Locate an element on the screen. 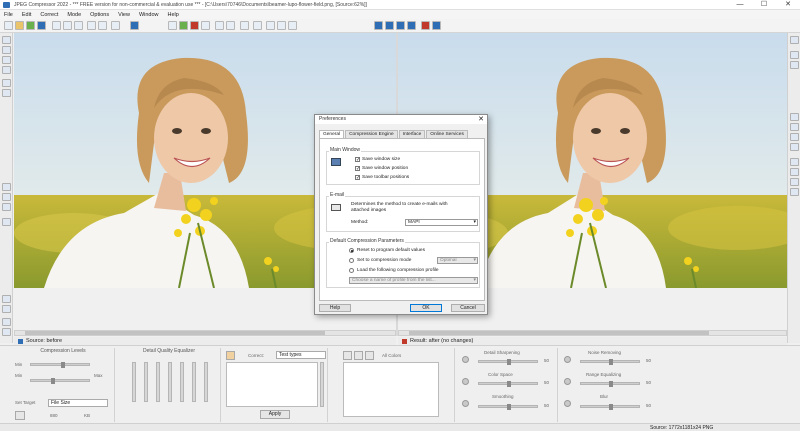  view-top-icon is located at coordinates (794, 162).